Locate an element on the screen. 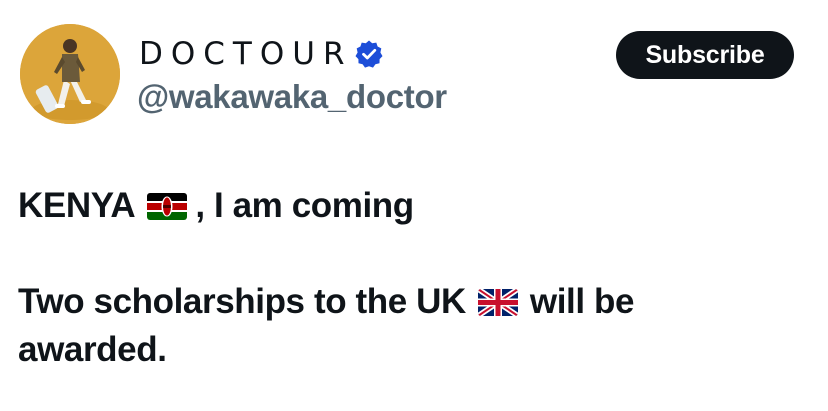 The image size is (828, 411). subscribe-button: Subscribe is located at coordinates (705, 55).